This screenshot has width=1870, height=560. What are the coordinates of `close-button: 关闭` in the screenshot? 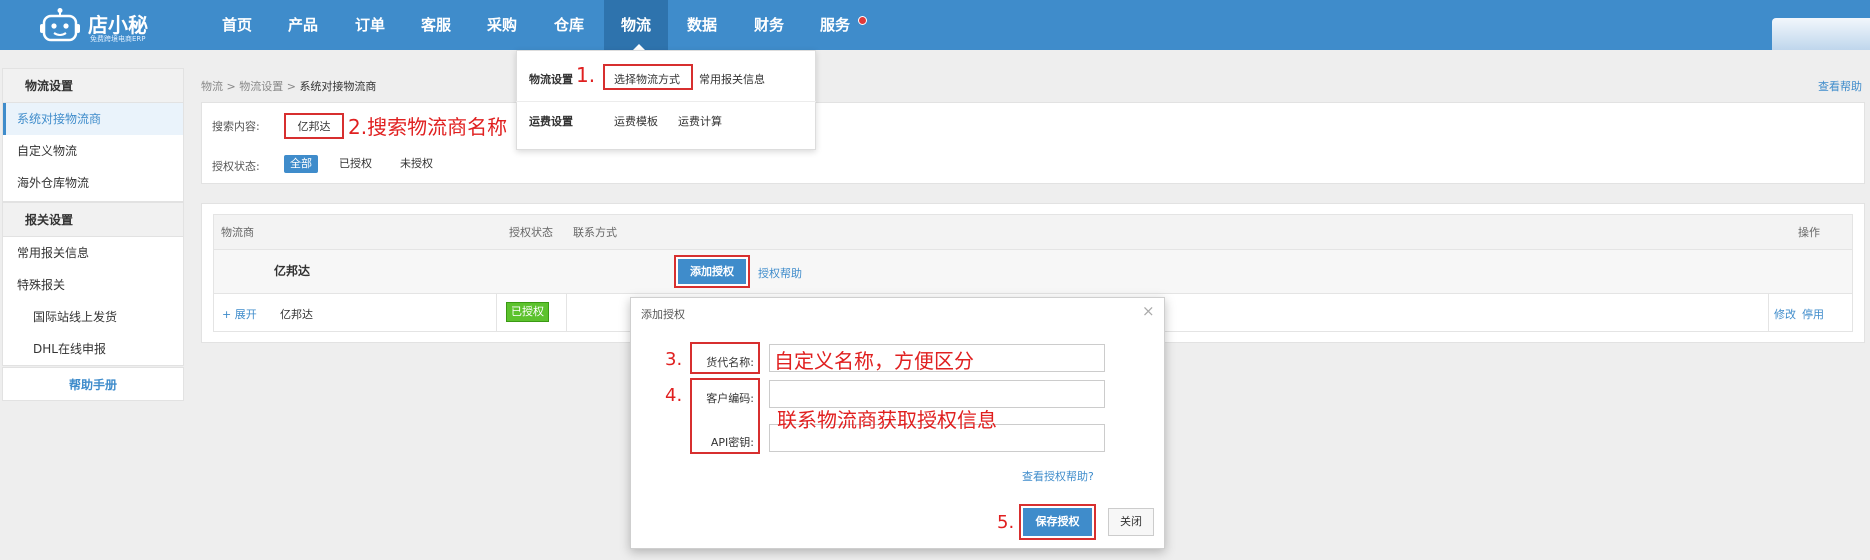 It's located at (1131, 522).